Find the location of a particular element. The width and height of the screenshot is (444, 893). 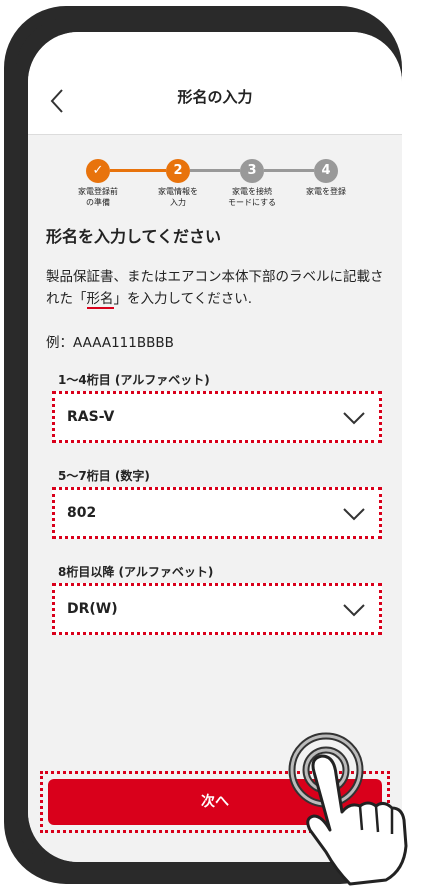

step-4-label-line1: 家電を登録 is located at coordinates (326, 191).